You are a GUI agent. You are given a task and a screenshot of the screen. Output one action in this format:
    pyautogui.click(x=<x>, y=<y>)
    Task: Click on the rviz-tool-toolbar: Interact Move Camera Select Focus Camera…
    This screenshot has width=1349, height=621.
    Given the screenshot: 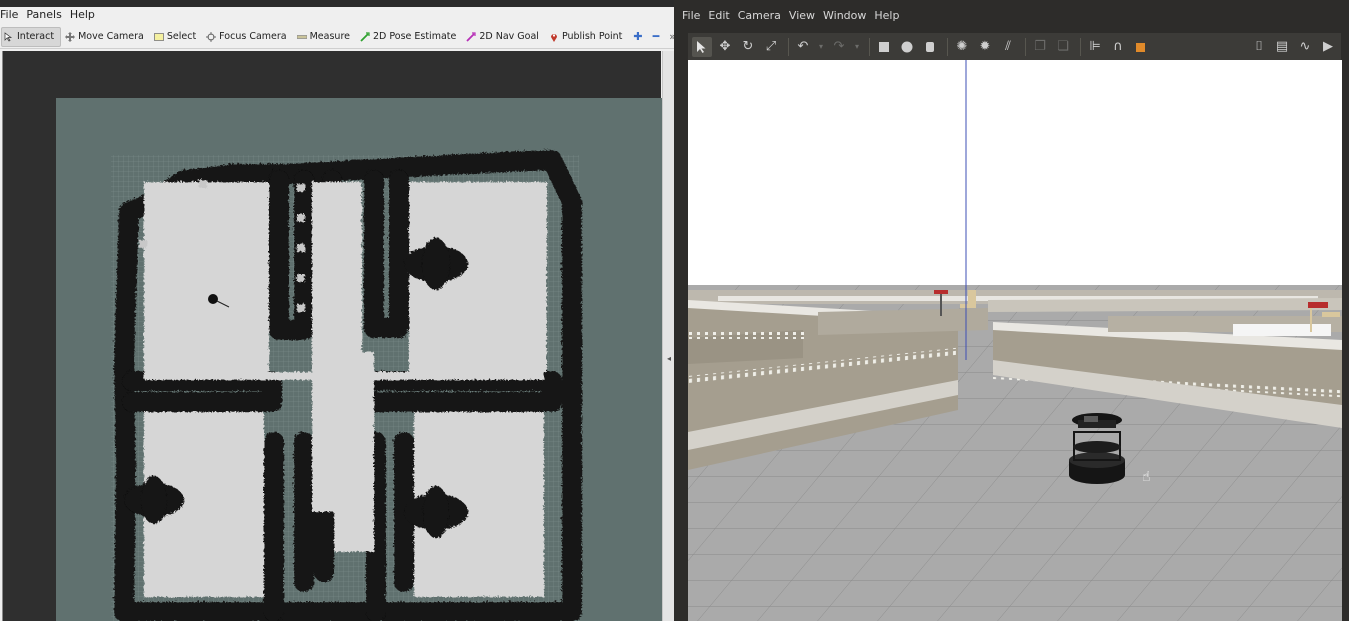 What is the action you would take?
    pyautogui.click(x=338, y=37)
    